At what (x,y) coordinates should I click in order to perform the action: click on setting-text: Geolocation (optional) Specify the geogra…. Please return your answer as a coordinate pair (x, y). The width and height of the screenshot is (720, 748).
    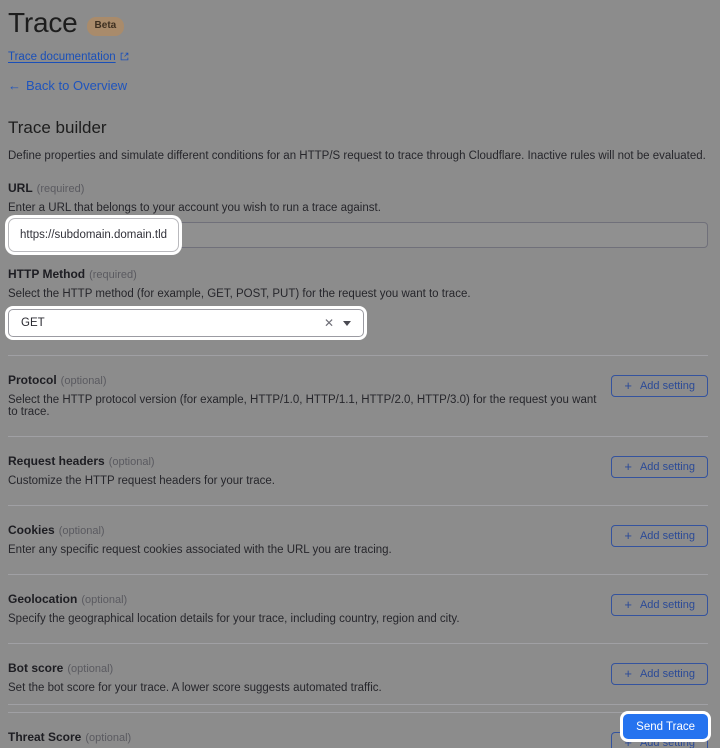
    Looking at the image, I should click on (234, 608).